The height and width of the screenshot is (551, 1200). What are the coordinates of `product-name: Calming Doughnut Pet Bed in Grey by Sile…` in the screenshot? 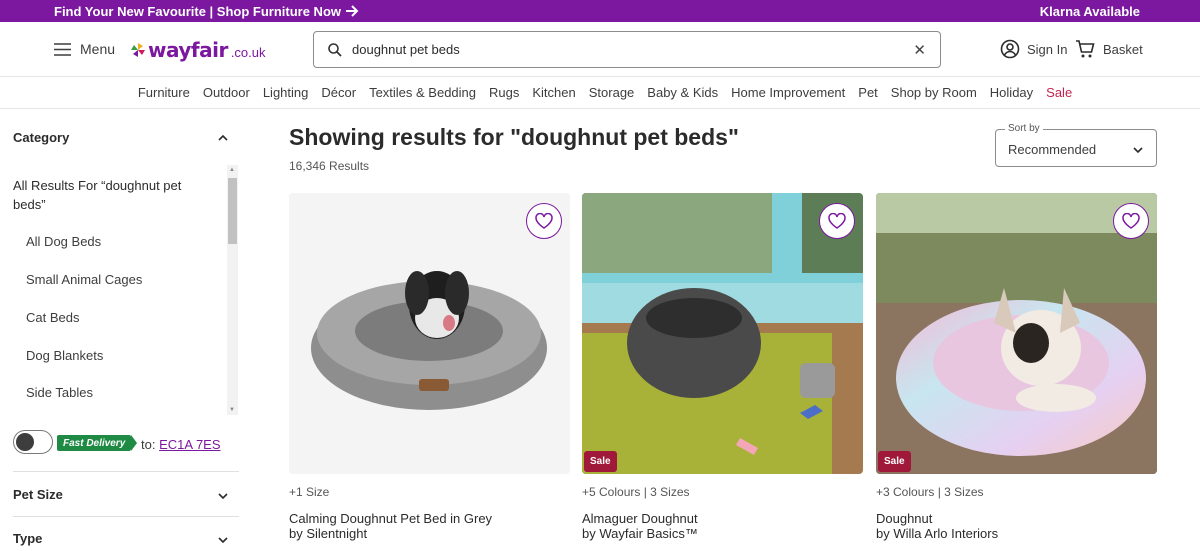 It's located at (429, 526).